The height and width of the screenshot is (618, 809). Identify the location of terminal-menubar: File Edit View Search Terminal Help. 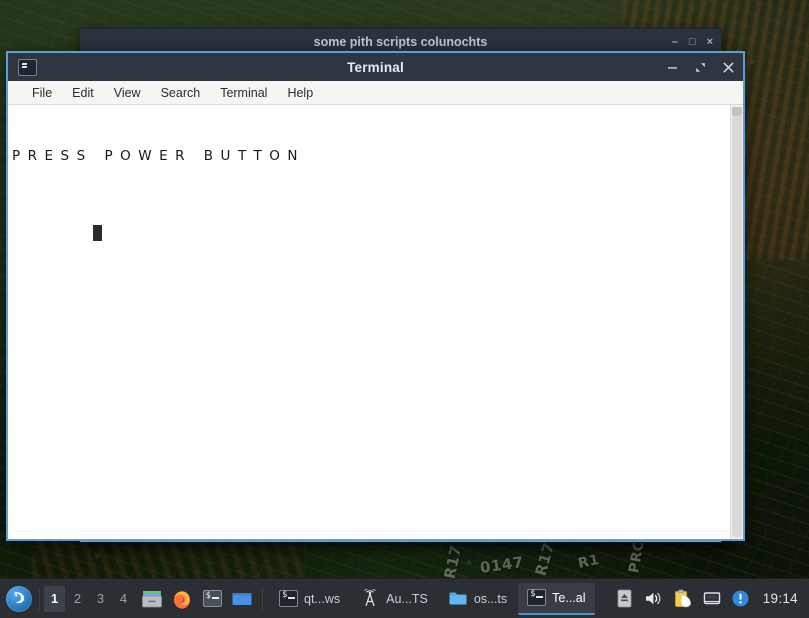
(375, 93).